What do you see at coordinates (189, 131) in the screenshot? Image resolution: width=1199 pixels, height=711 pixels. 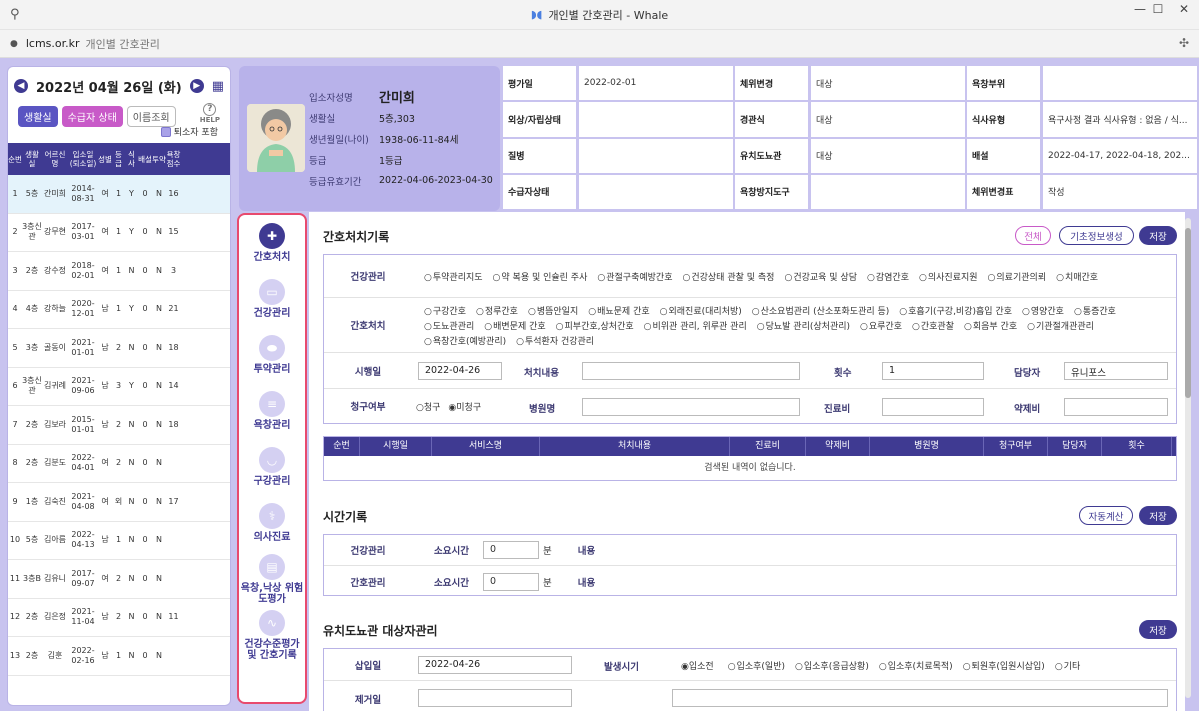 I see `retire-filter: 퇴소자 포함` at bounding box center [189, 131].